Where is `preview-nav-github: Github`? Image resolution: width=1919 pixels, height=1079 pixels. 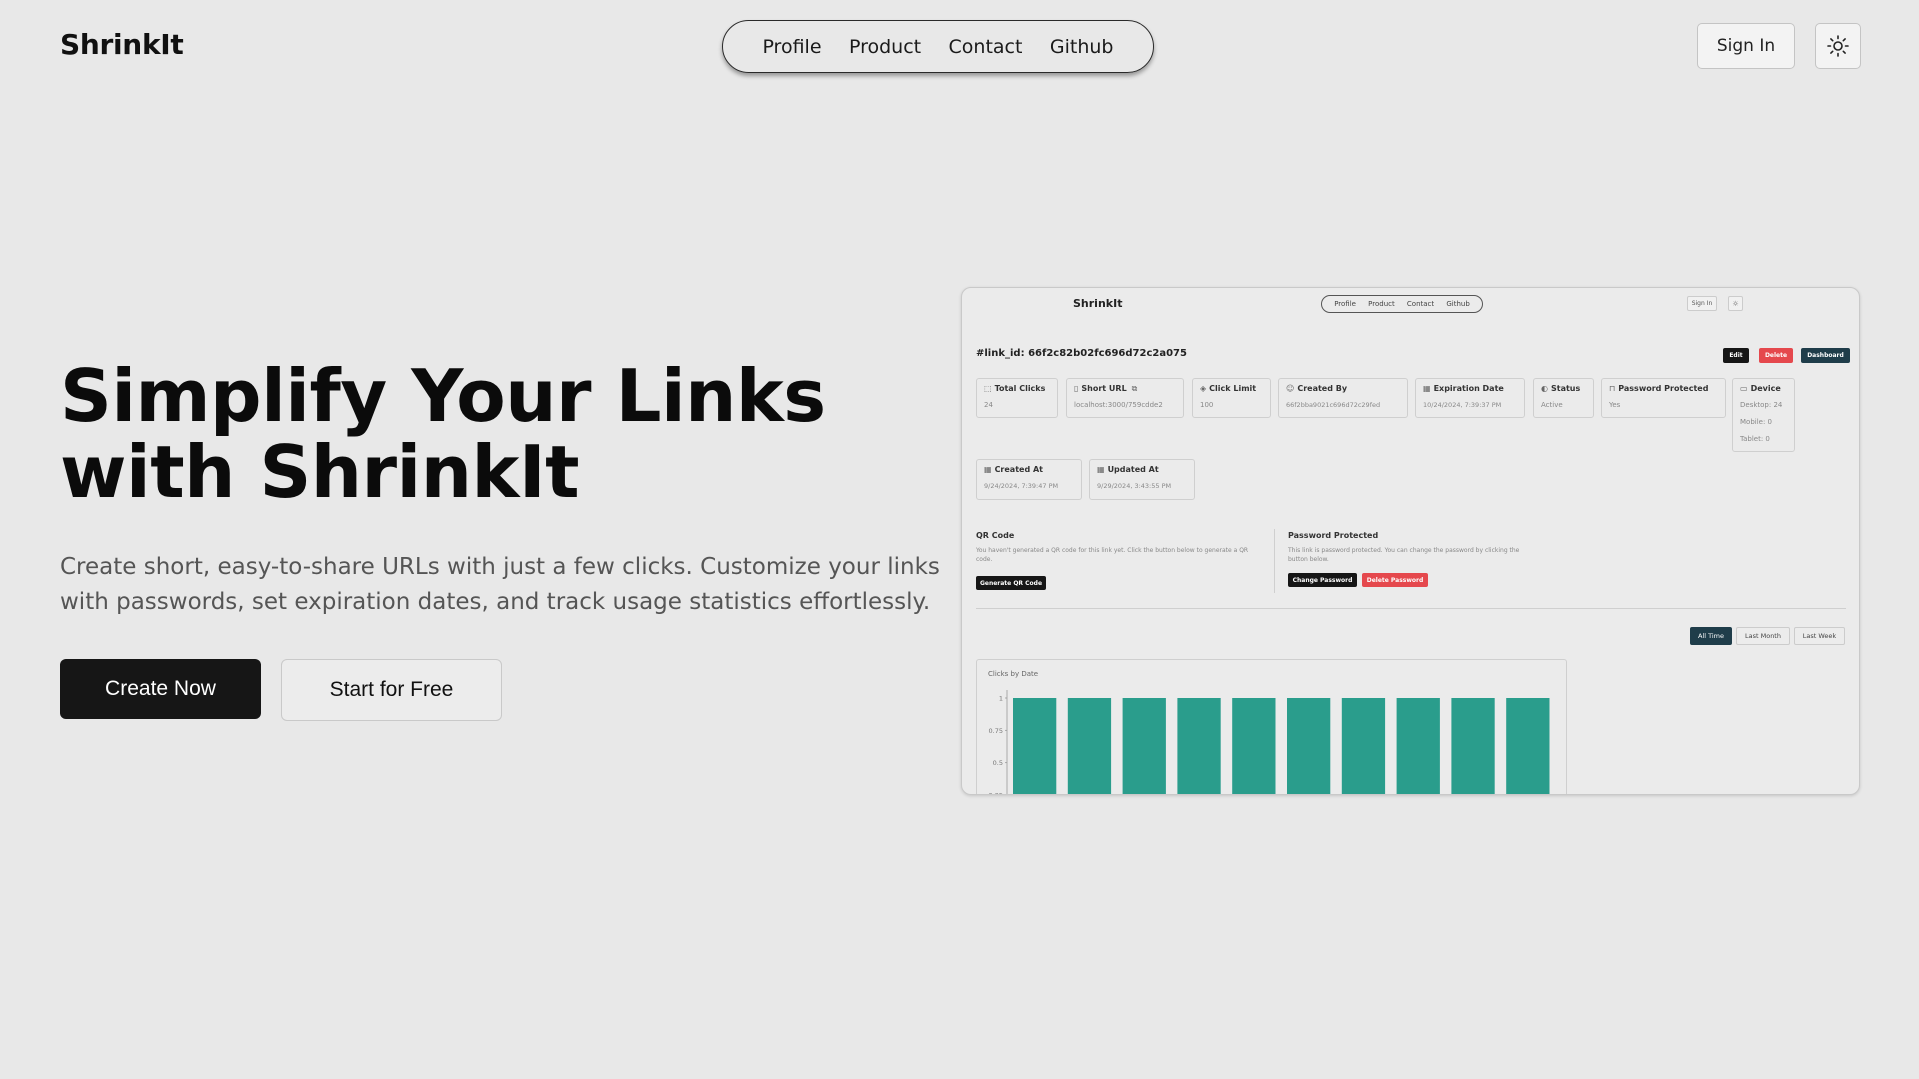 preview-nav-github: Github is located at coordinates (1458, 304).